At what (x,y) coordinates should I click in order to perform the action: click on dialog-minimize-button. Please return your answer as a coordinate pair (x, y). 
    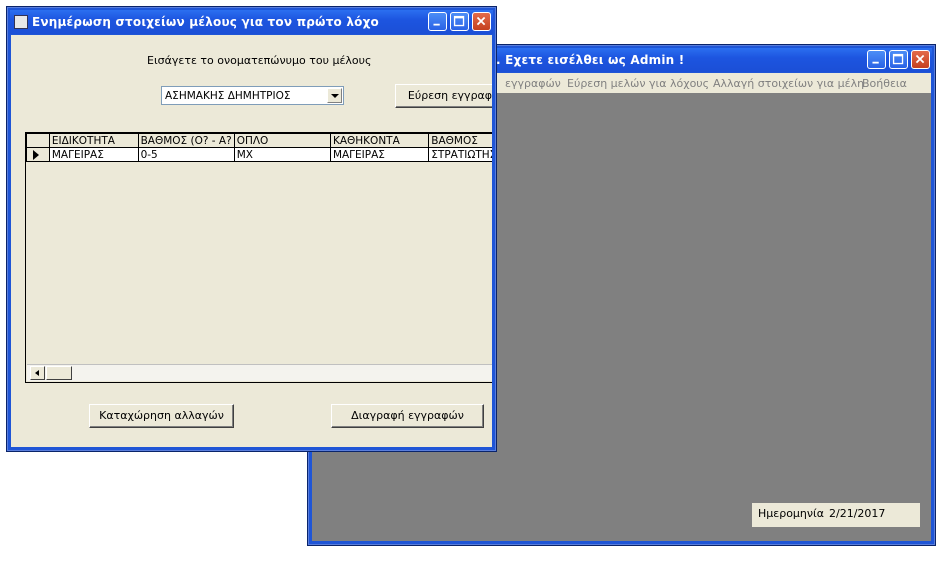
    Looking at the image, I should click on (437, 21).